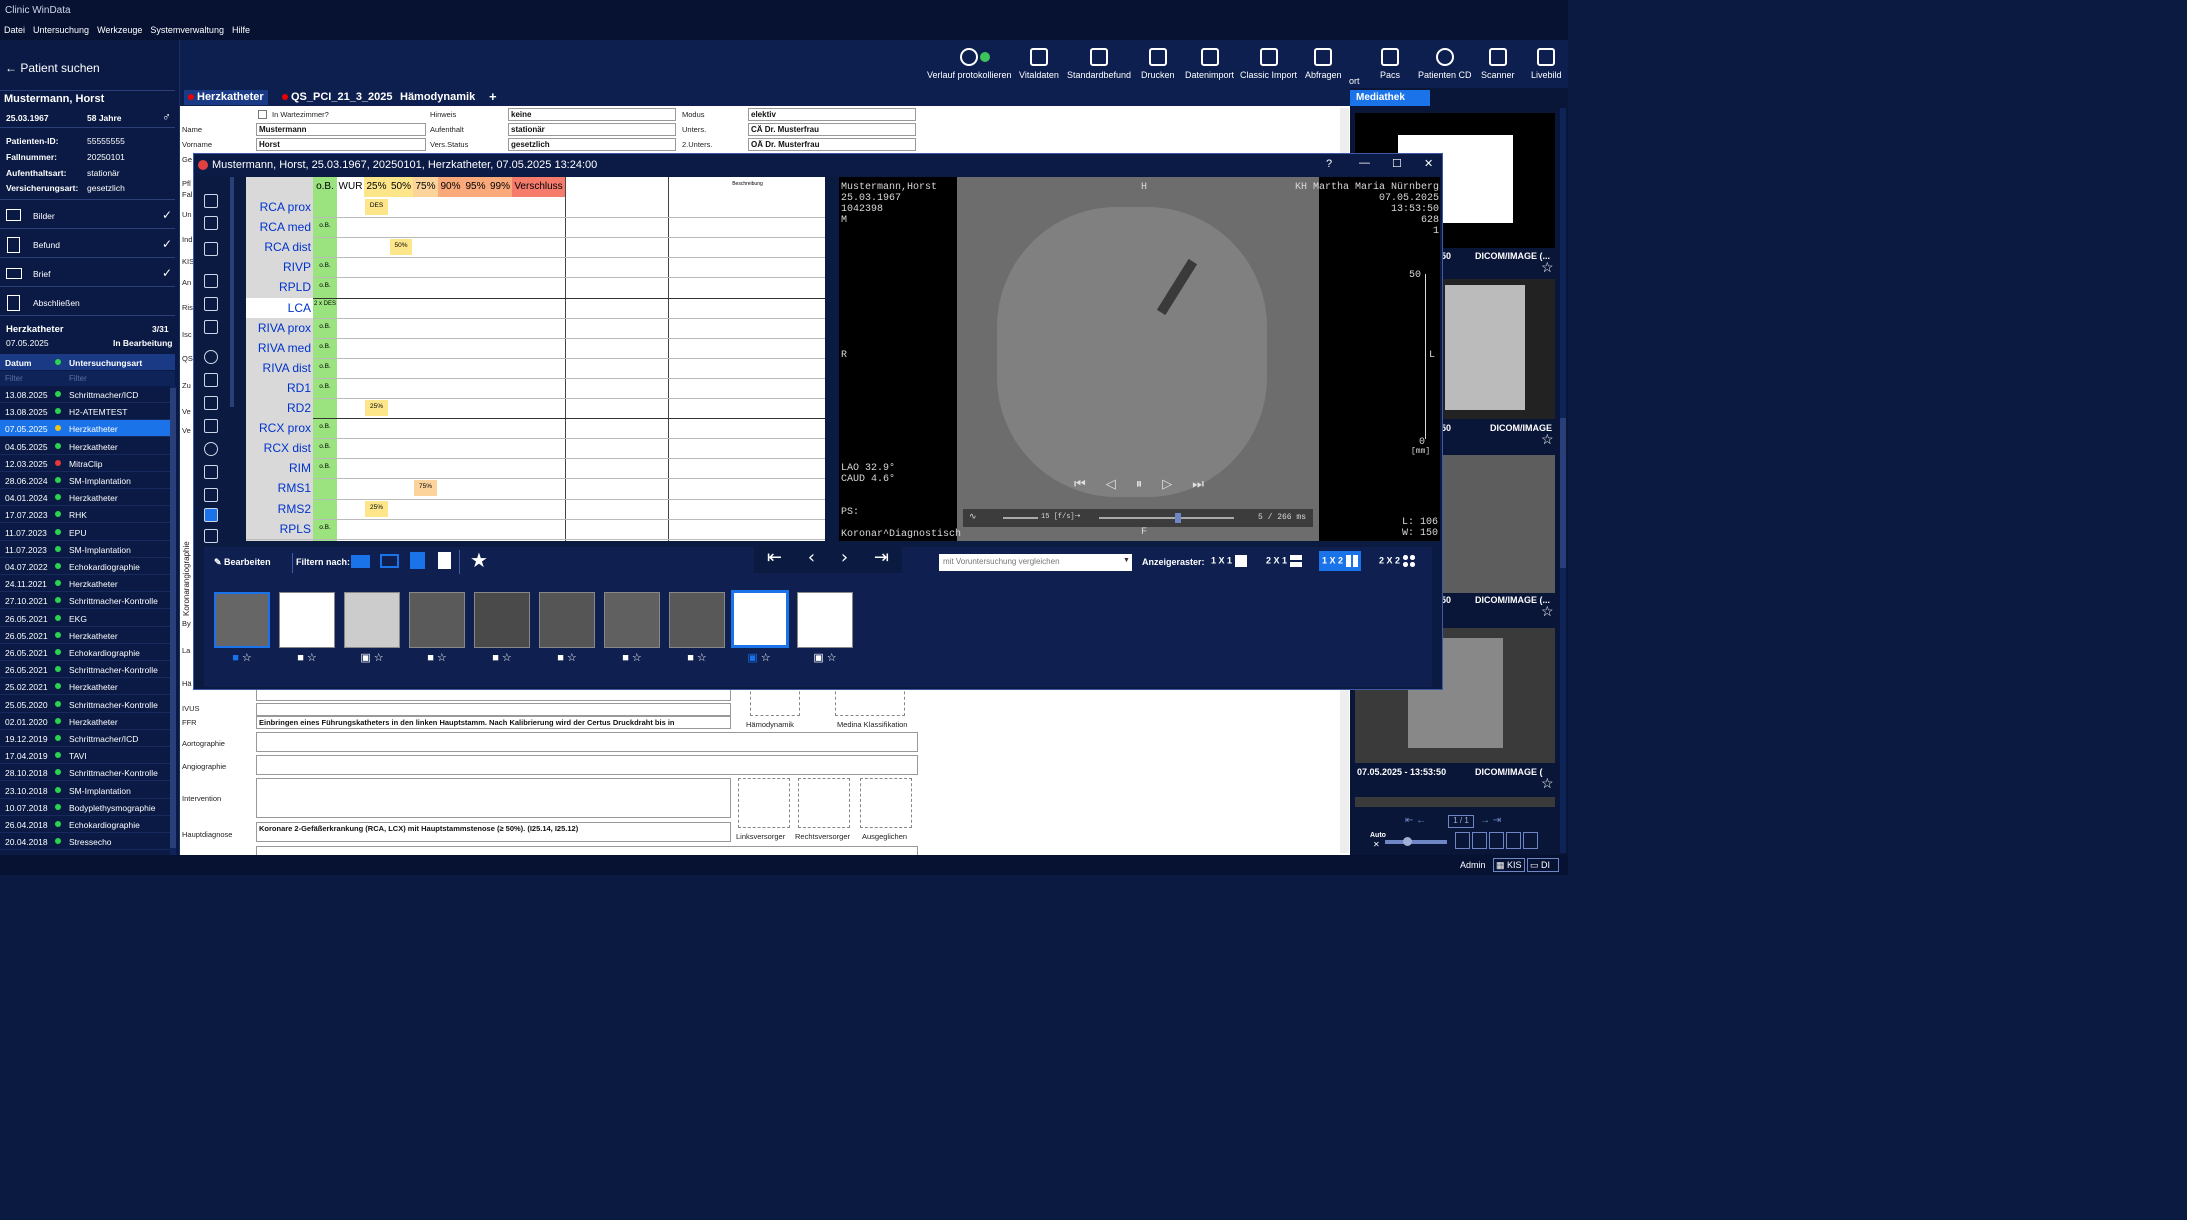 The height and width of the screenshot is (1220, 2187). I want to click on exam-list-row: 25.05.2020 Schrittmacher-Kontrolle, so click(87, 704).